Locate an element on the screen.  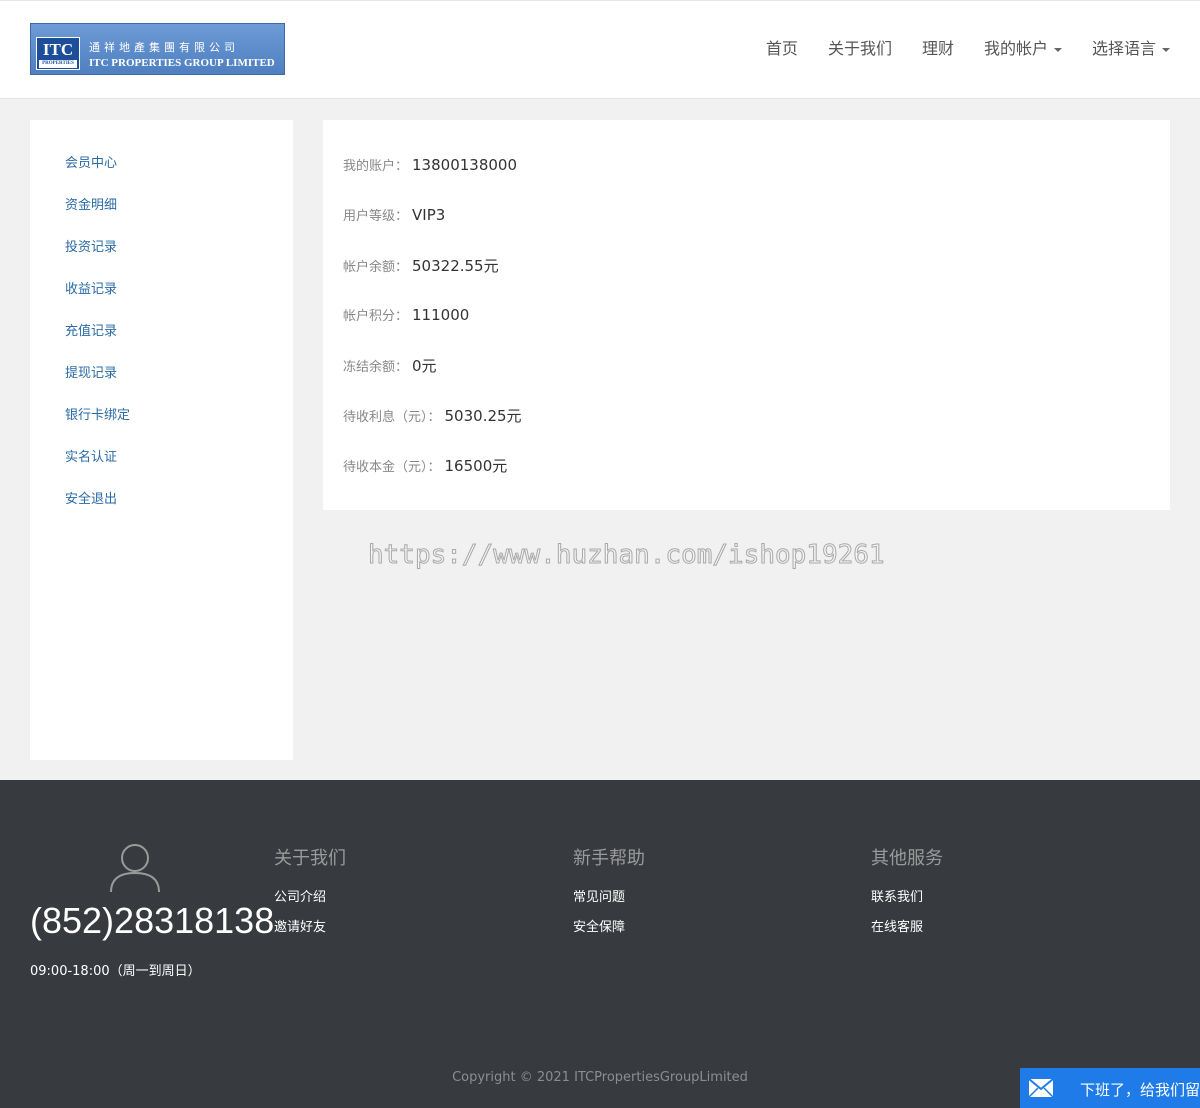
account-row: 我的账户： 13800138000 is located at coordinates (430, 164).